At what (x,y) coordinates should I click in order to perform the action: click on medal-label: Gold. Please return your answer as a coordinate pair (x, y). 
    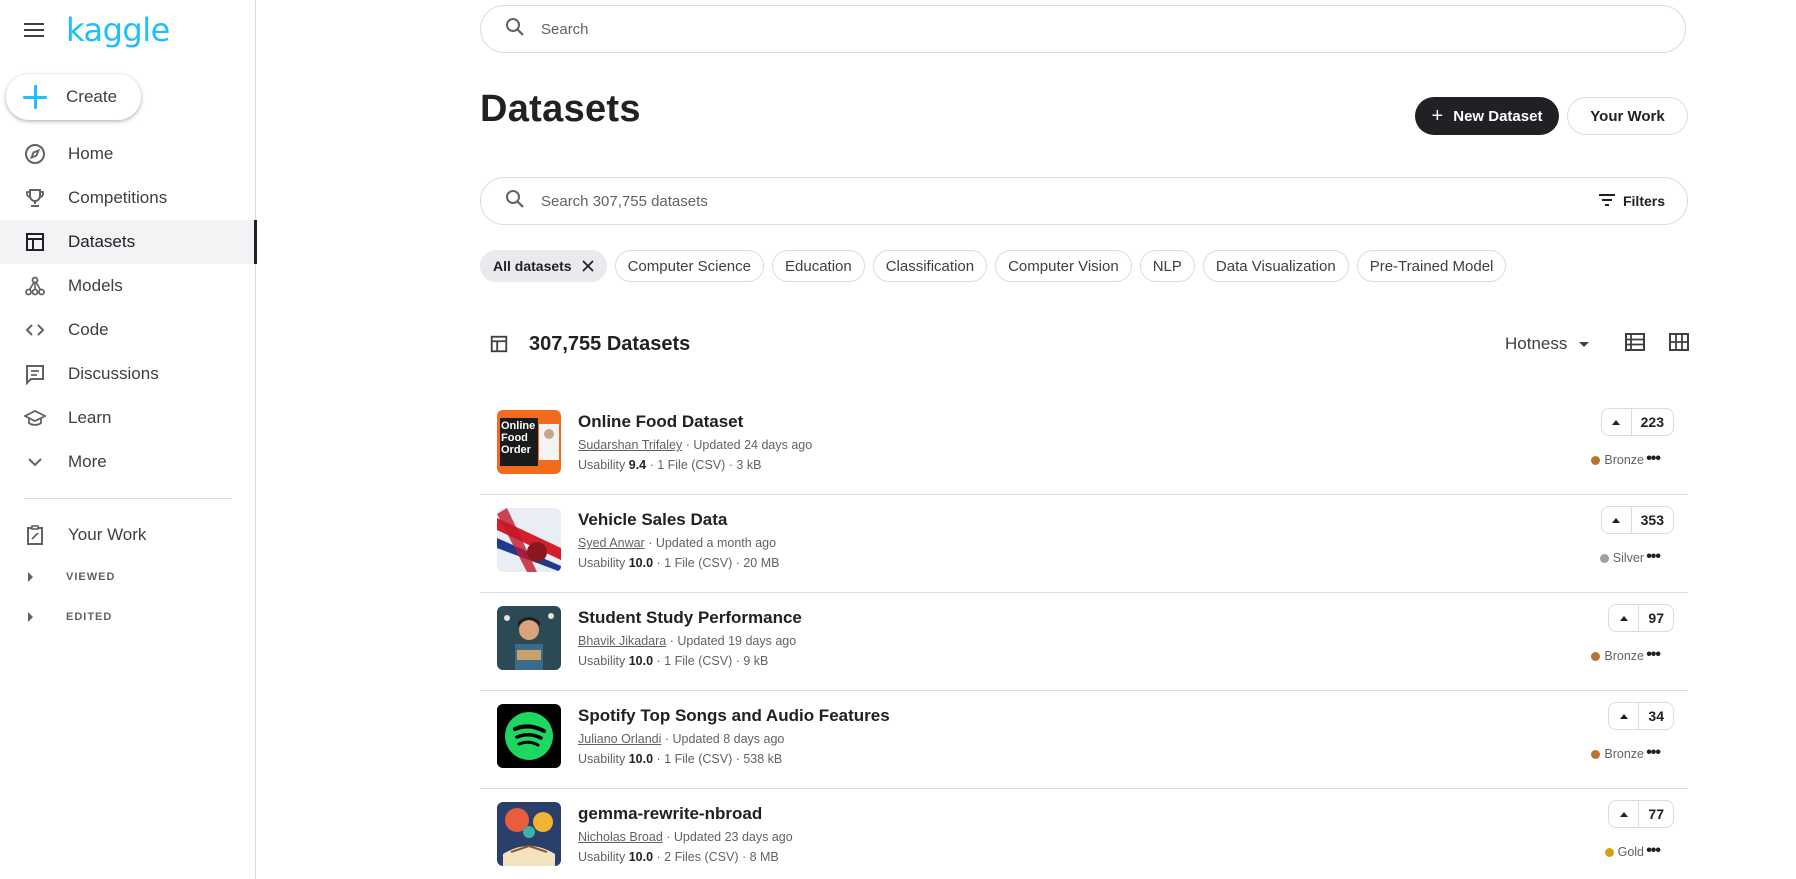
    Looking at the image, I should click on (1630, 852).